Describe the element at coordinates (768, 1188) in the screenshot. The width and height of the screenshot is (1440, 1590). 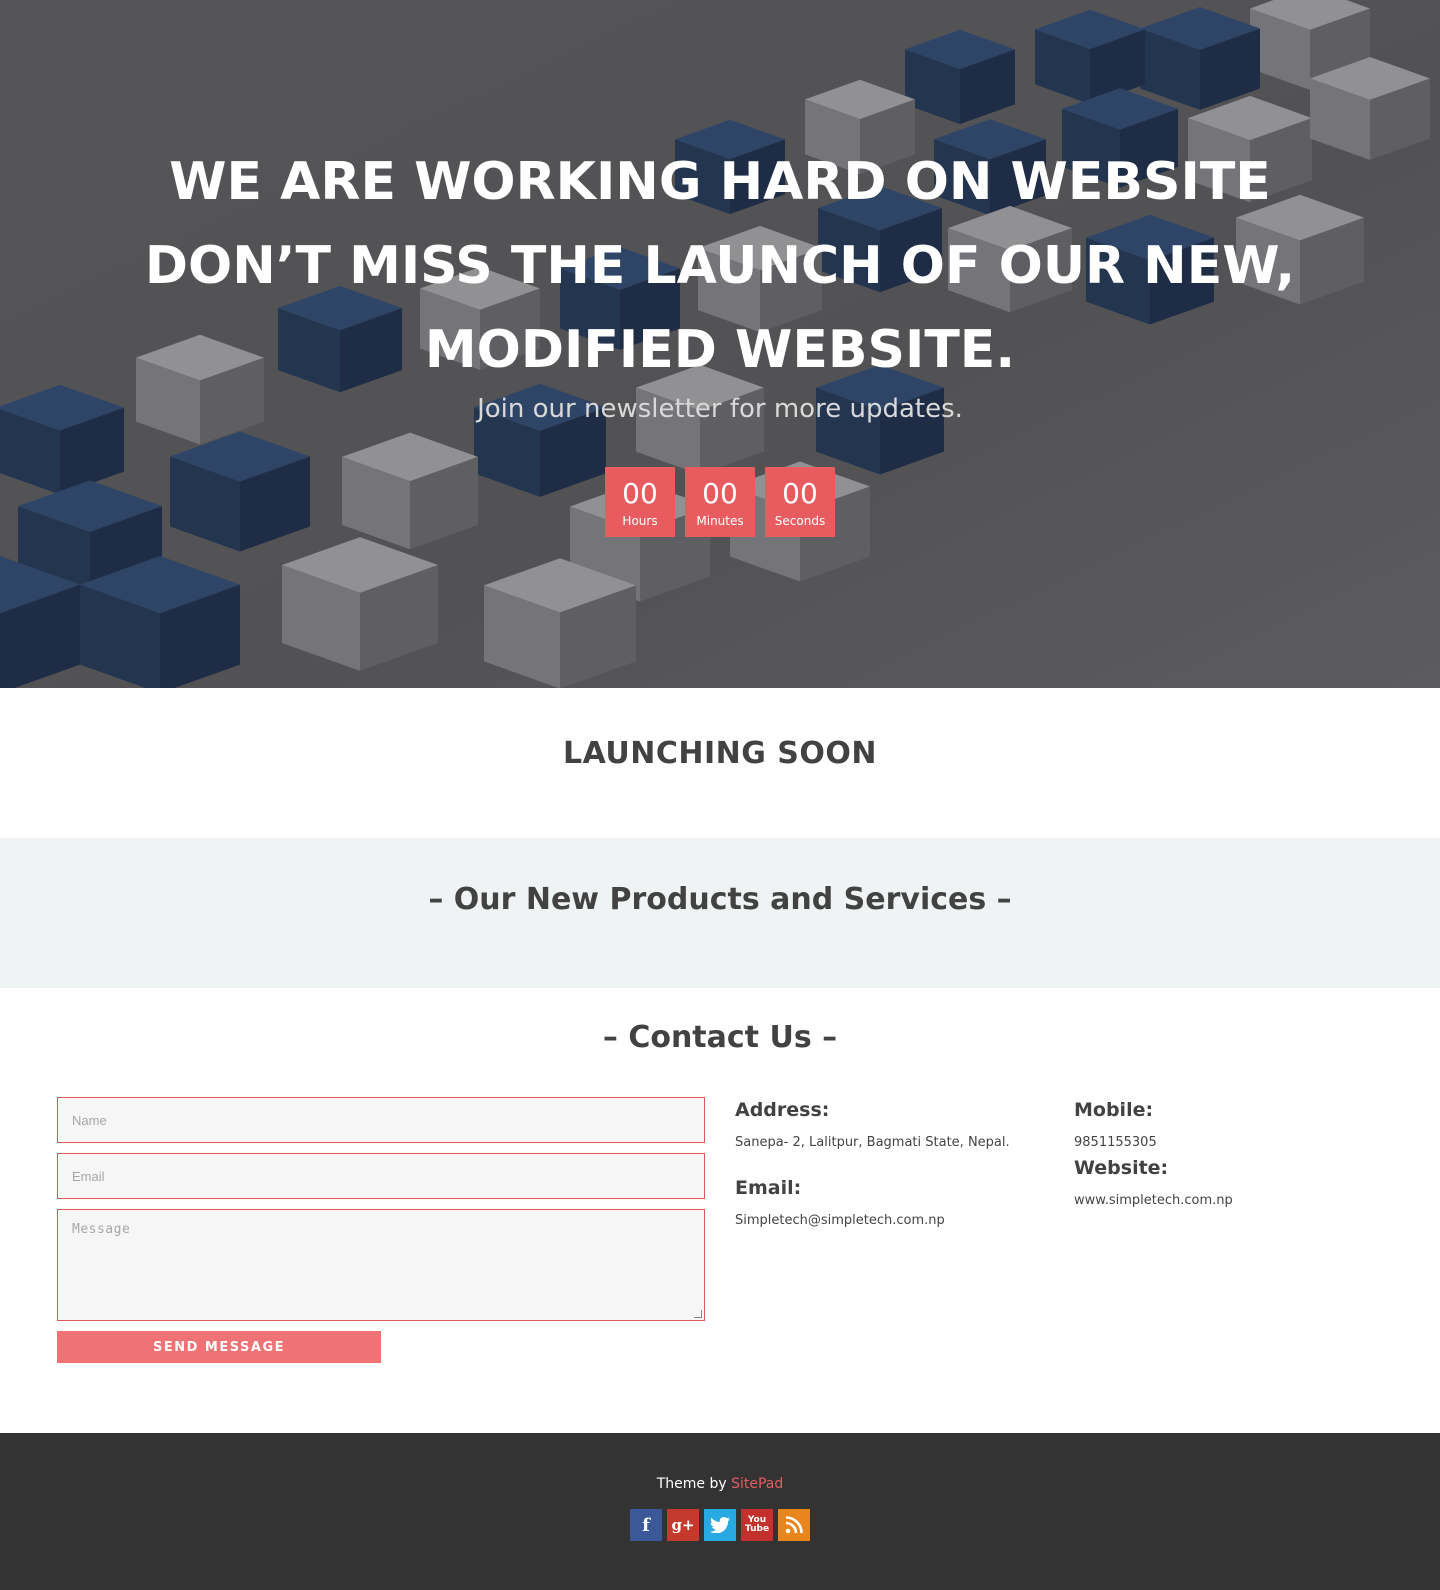
I see `email-label: Email:` at that location.